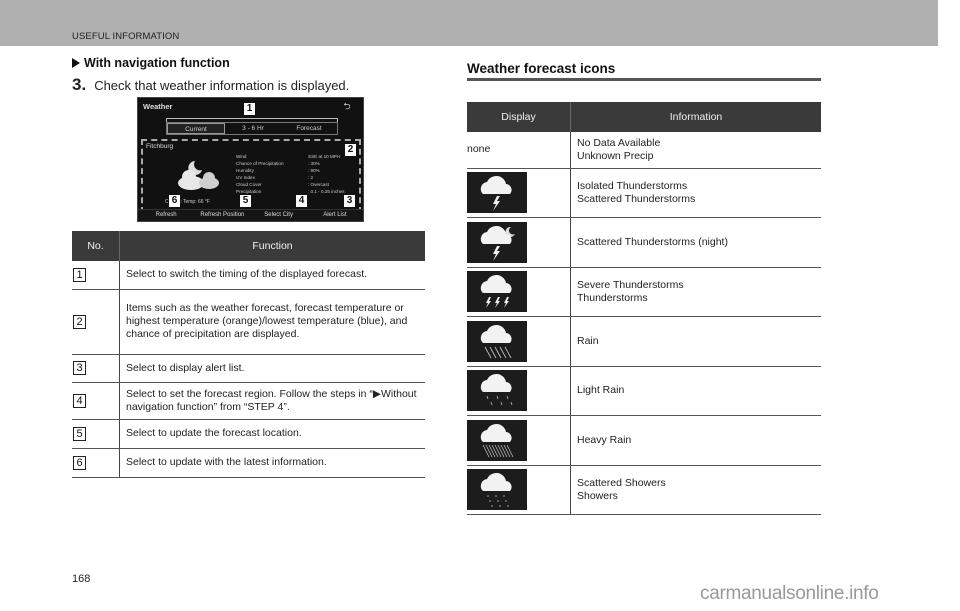 This screenshot has height=611, width=960. What do you see at coordinates (636, 198) in the screenshot?
I see `info-line: Scattered Thunderstorms` at bounding box center [636, 198].